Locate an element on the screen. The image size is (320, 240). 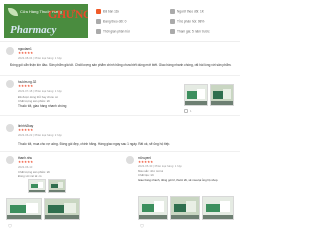
shop-info-label: Người theo dõi: 1K is located at coordinates (190, 11).